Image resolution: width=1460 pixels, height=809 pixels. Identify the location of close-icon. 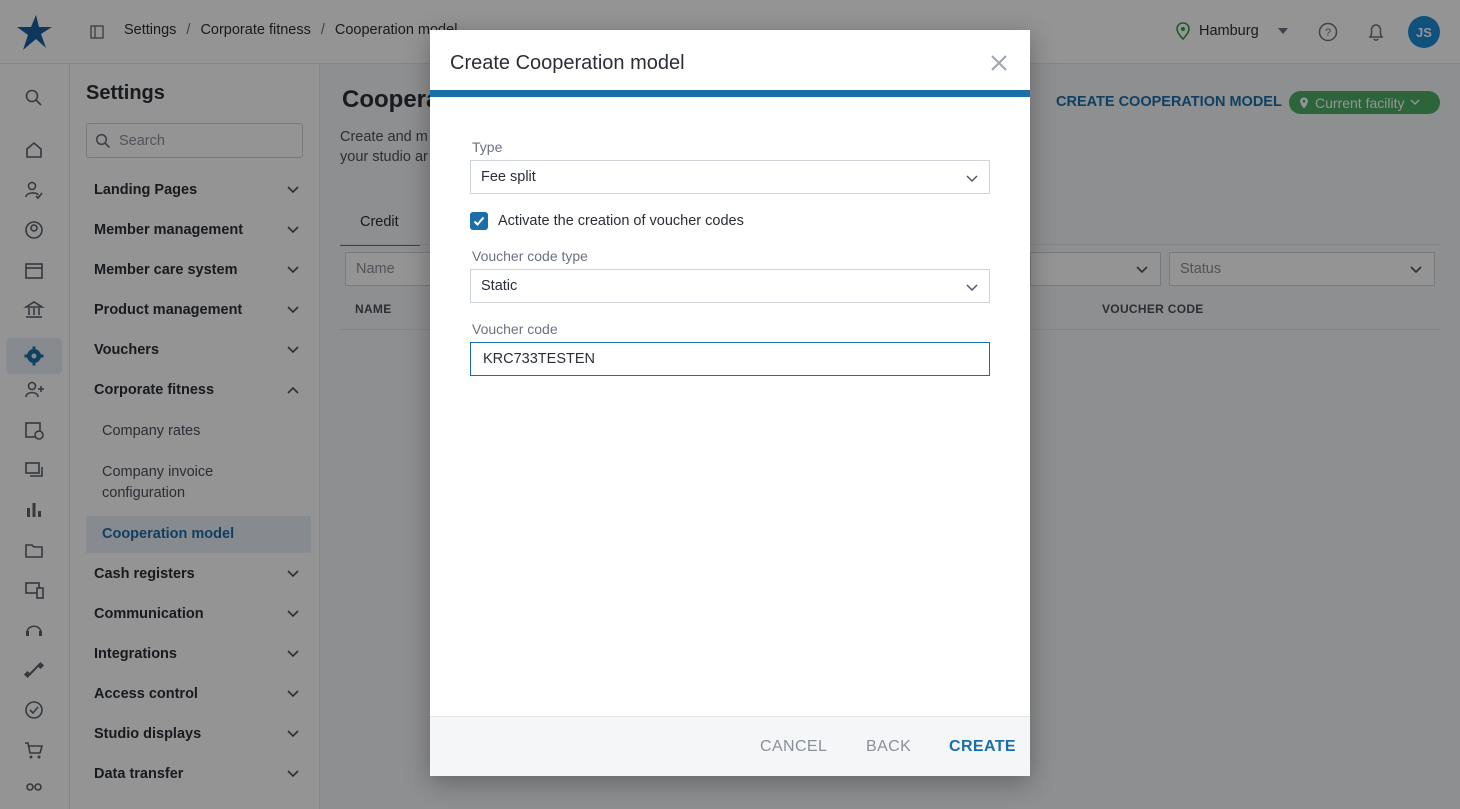
(999, 63).